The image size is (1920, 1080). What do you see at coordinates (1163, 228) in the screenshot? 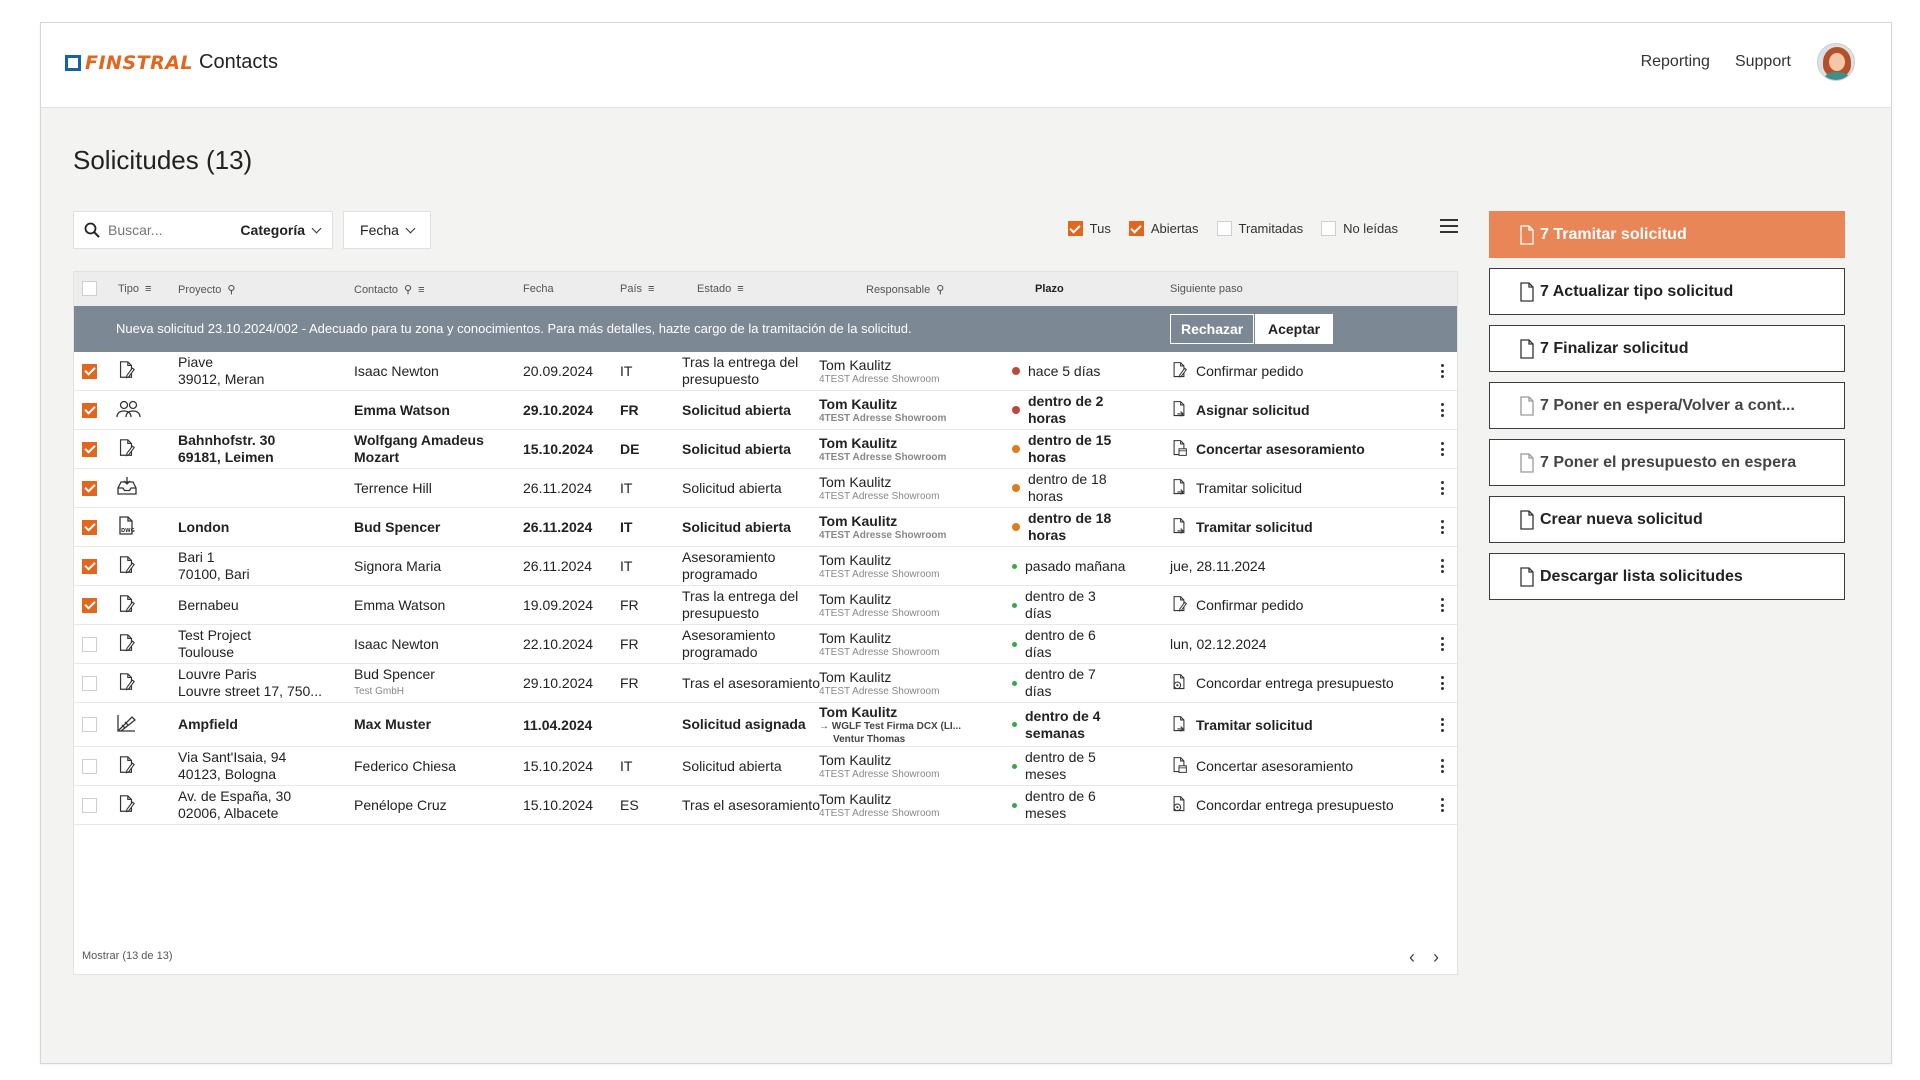
I see `filter-abiertas: Abiertas` at bounding box center [1163, 228].